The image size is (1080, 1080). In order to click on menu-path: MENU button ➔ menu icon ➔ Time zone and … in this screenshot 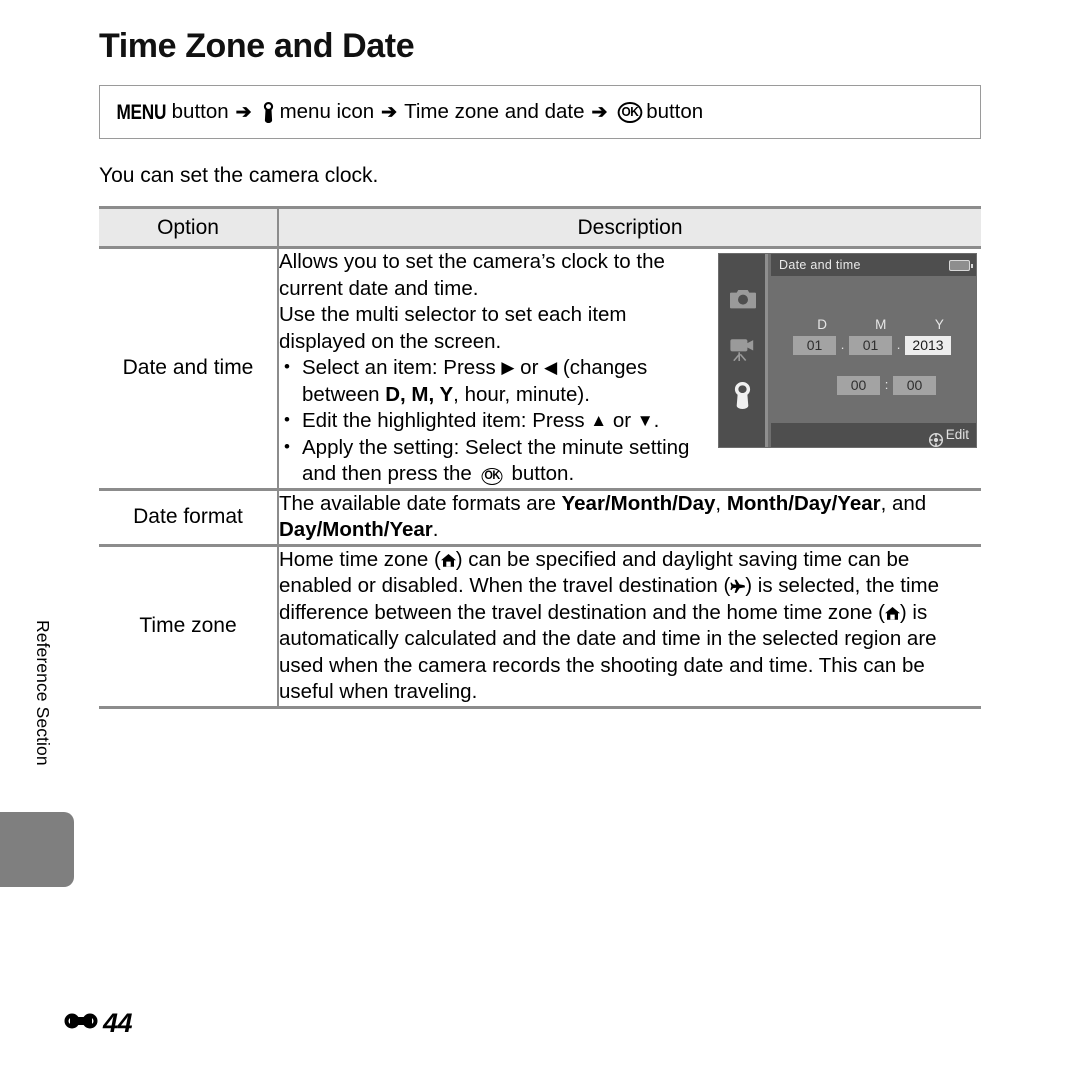, I will do `click(402, 111)`.